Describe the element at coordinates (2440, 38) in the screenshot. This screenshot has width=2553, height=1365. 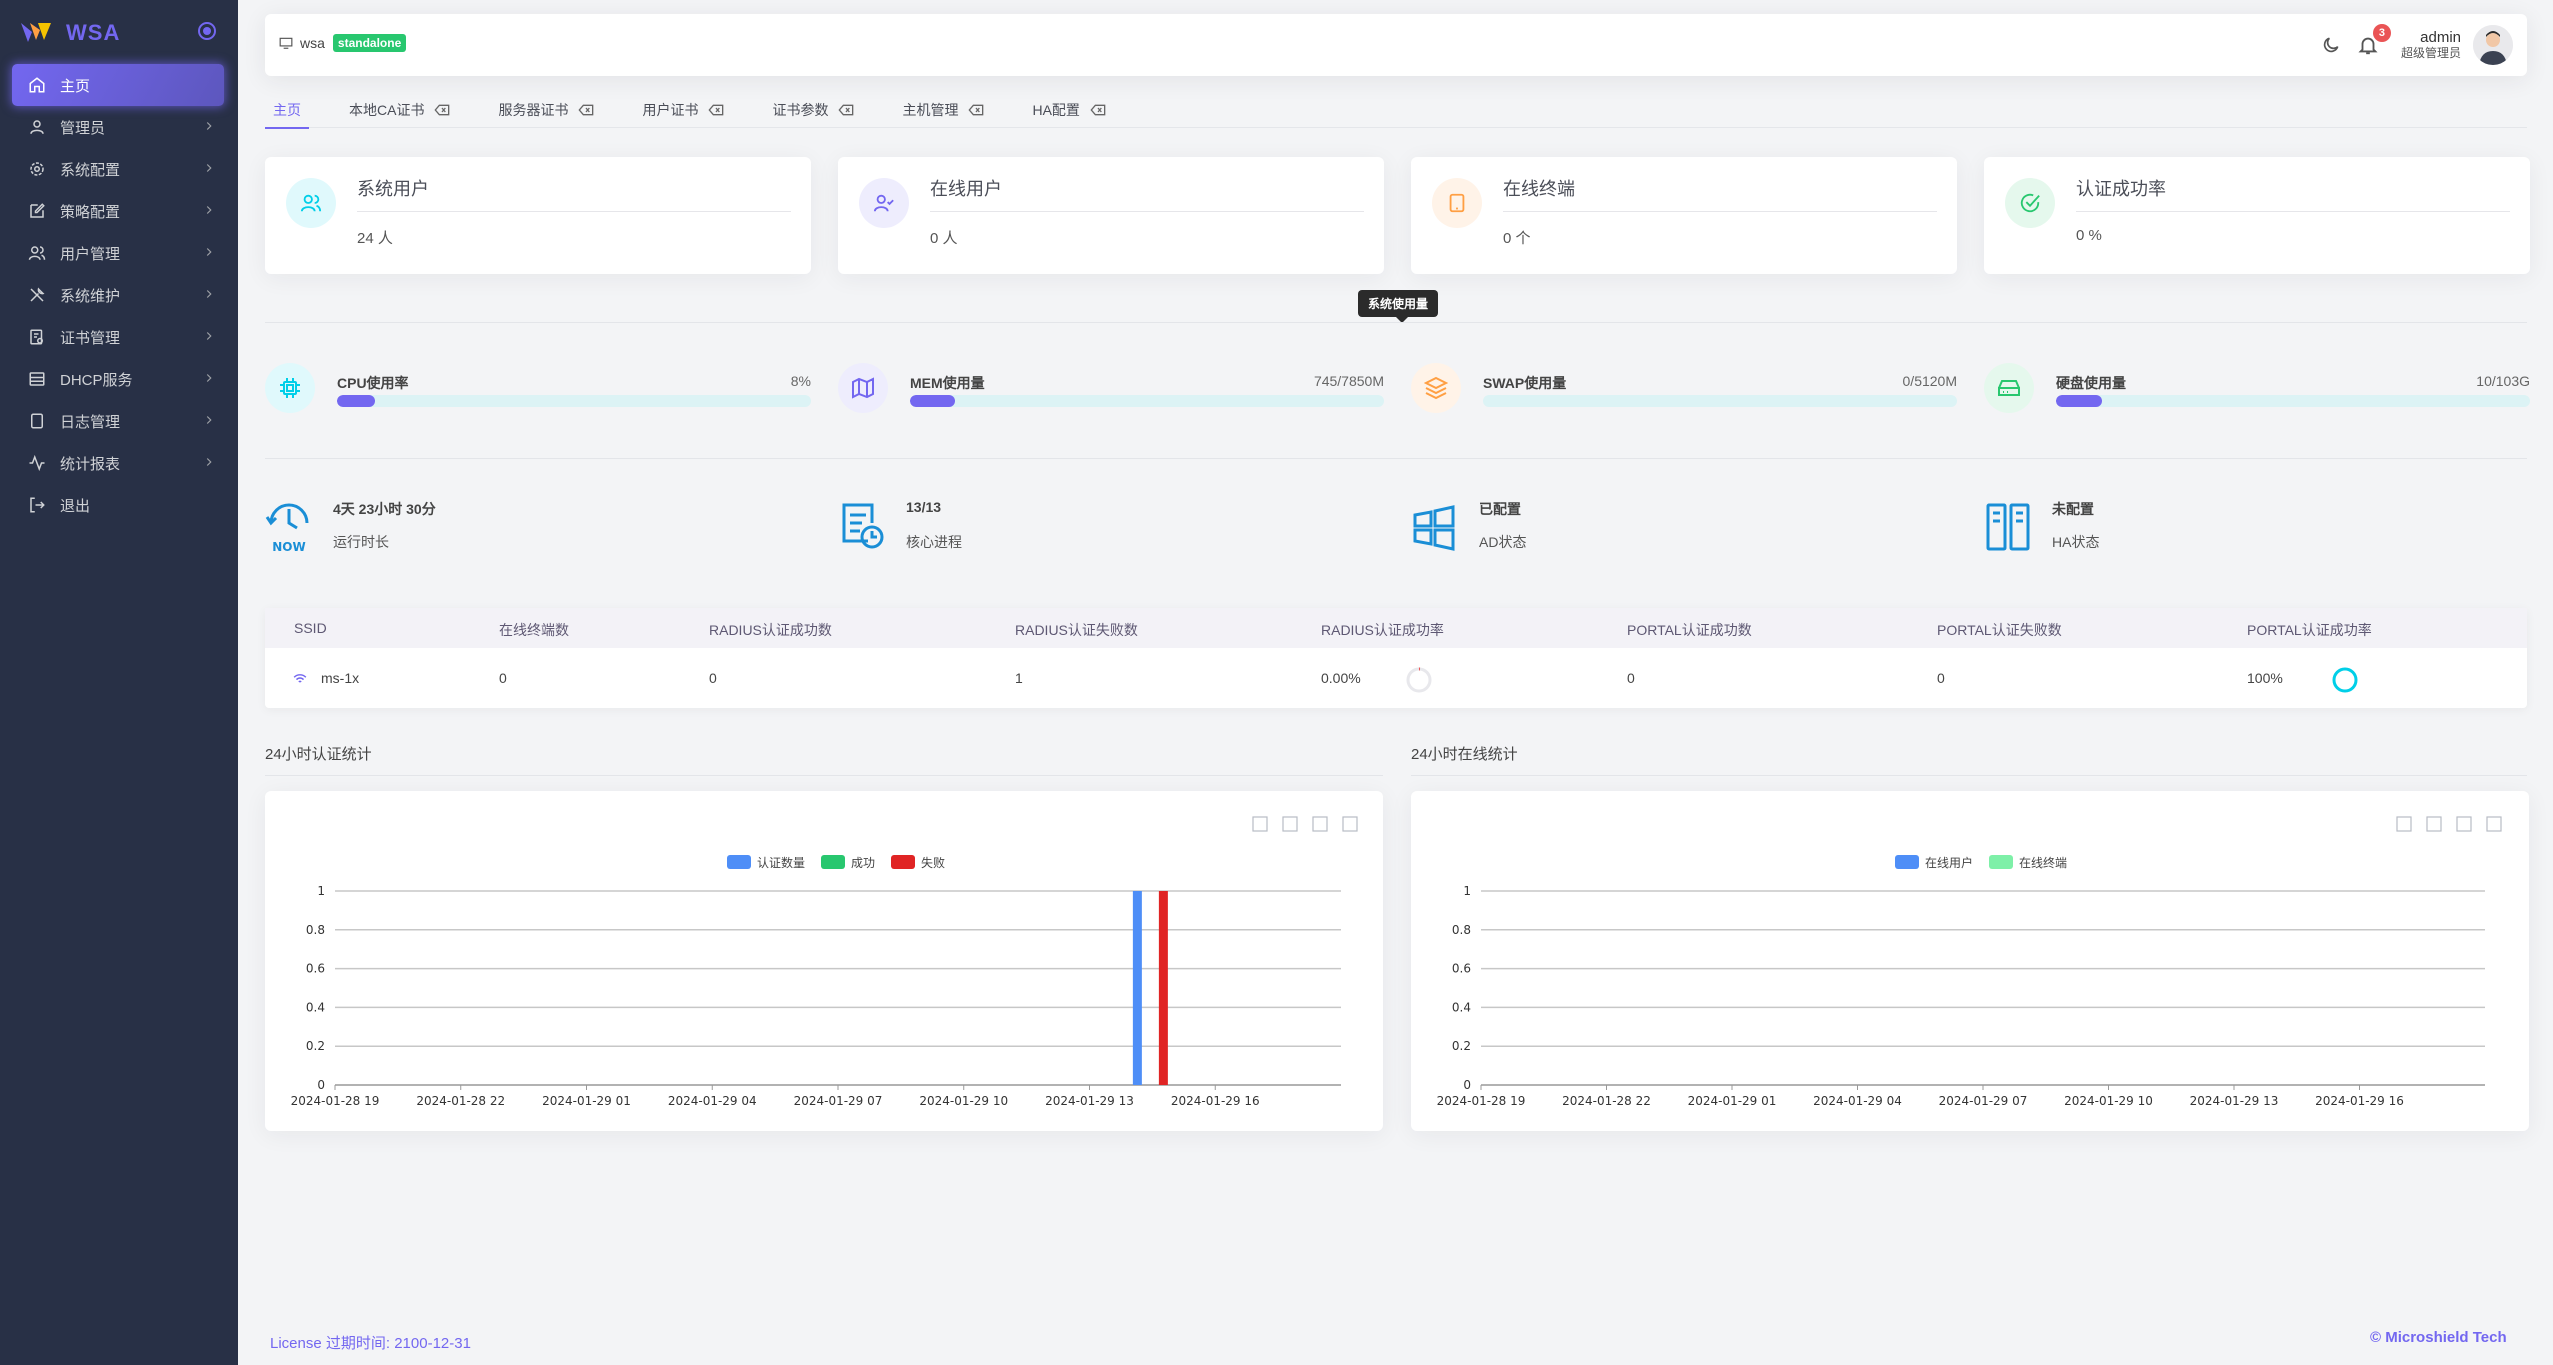
I see `user-name: admin` at that location.